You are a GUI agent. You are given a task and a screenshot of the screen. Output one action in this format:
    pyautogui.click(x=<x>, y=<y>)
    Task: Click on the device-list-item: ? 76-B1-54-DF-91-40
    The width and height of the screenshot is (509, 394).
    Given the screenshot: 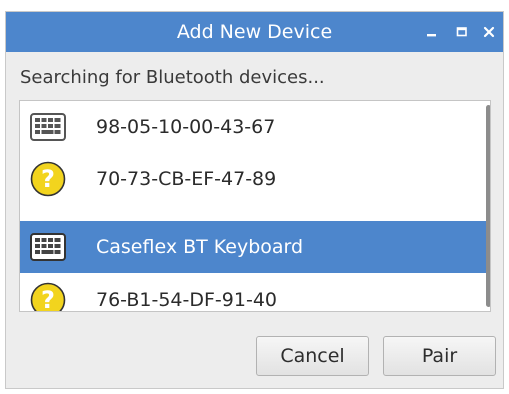 What is the action you would take?
    pyautogui.click(x=253, y=293)
    